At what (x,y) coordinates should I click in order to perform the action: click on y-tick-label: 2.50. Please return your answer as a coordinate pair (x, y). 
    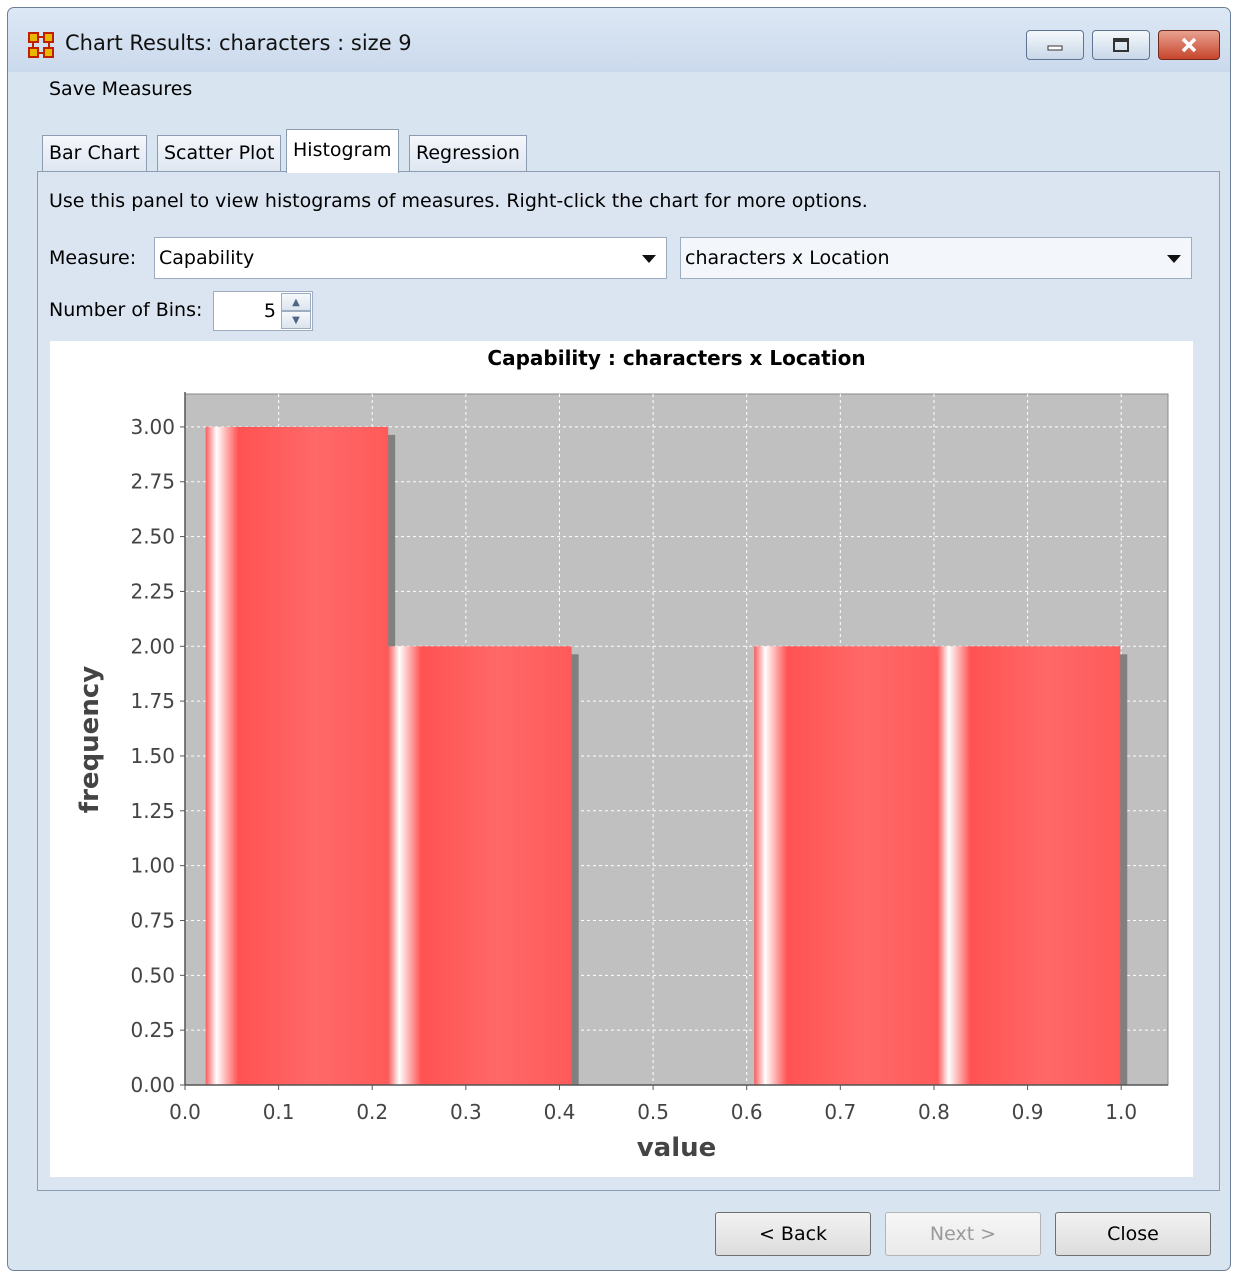
    Looking at the image, I should click on (152, 537).